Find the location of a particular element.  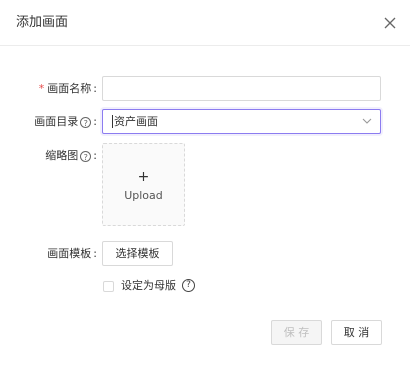

thumbnail-label-text: 缩略图 is located at coordinates (62, 155).